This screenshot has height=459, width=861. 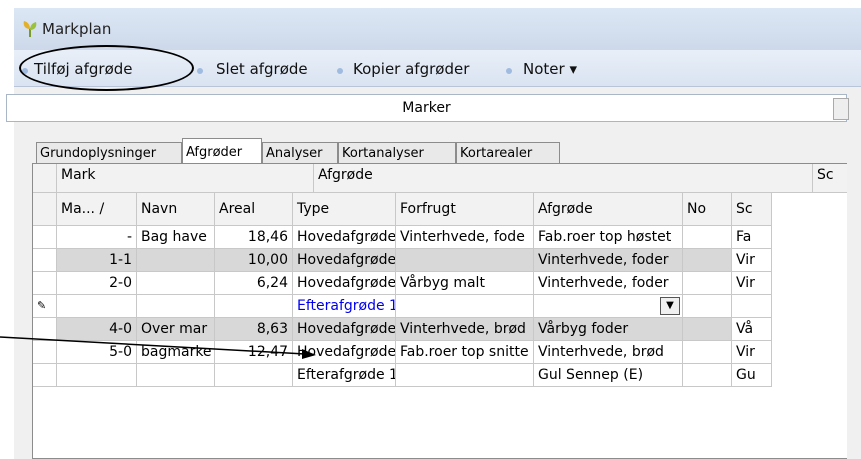 What do you see at coordinates (707, 209) in the screenshot?
I see `column-header: No` at bounding box center [707, 209].